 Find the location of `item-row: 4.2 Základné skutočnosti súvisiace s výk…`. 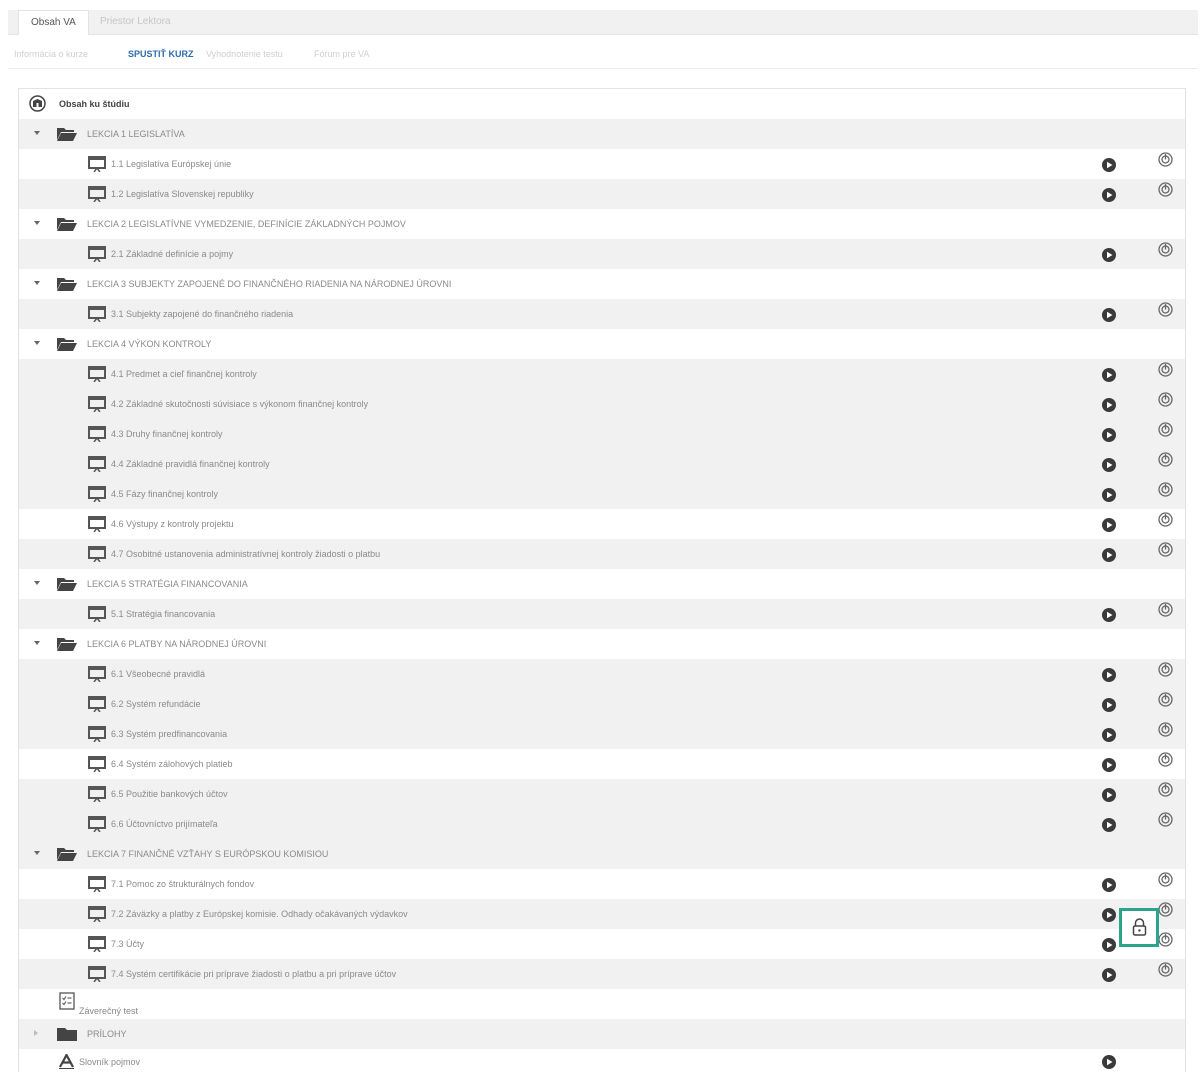

item-row: 4.2 Základné skutočnosti súvisiace s výk… is located at coordinates (602, 404).